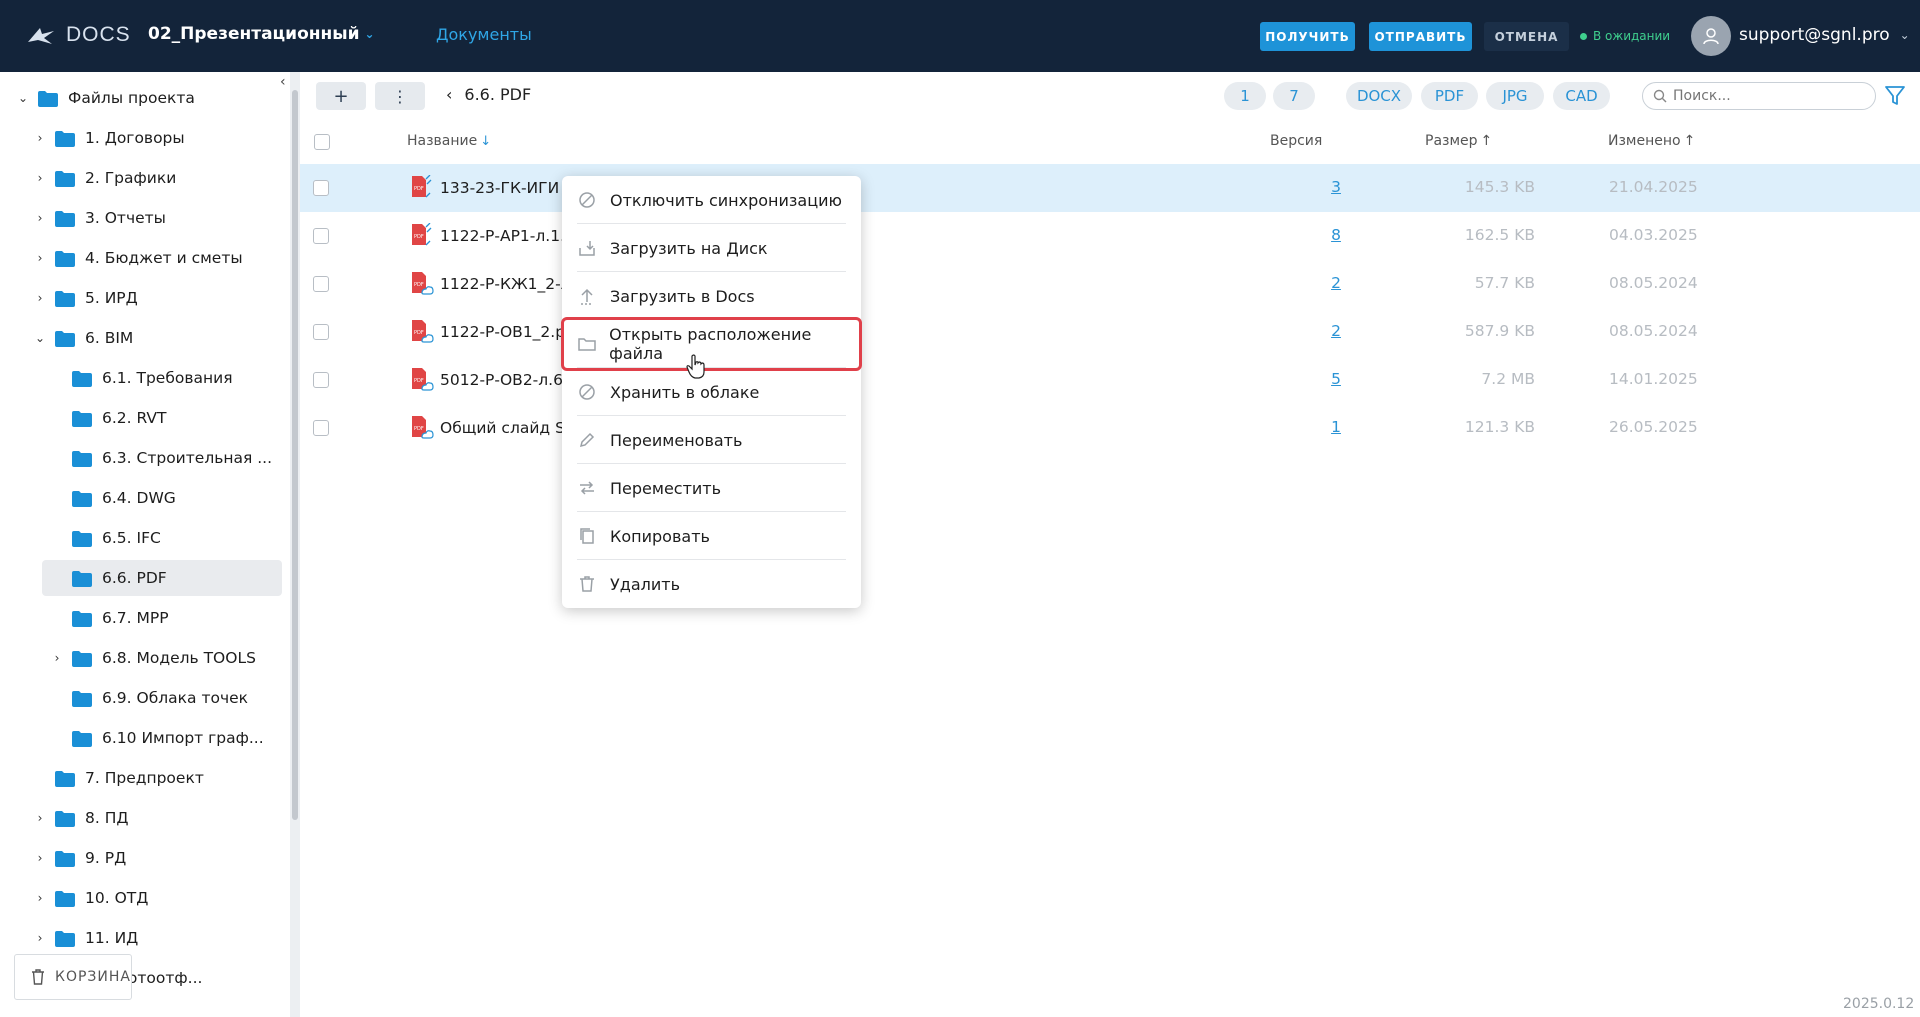 The height and width of the screenshot is (1017, 1920). What do you see at coordinates (1526, 36) in the screenshot?
I see `cancel-button: ОТМЕНА` at bounding box center [1526, 36].